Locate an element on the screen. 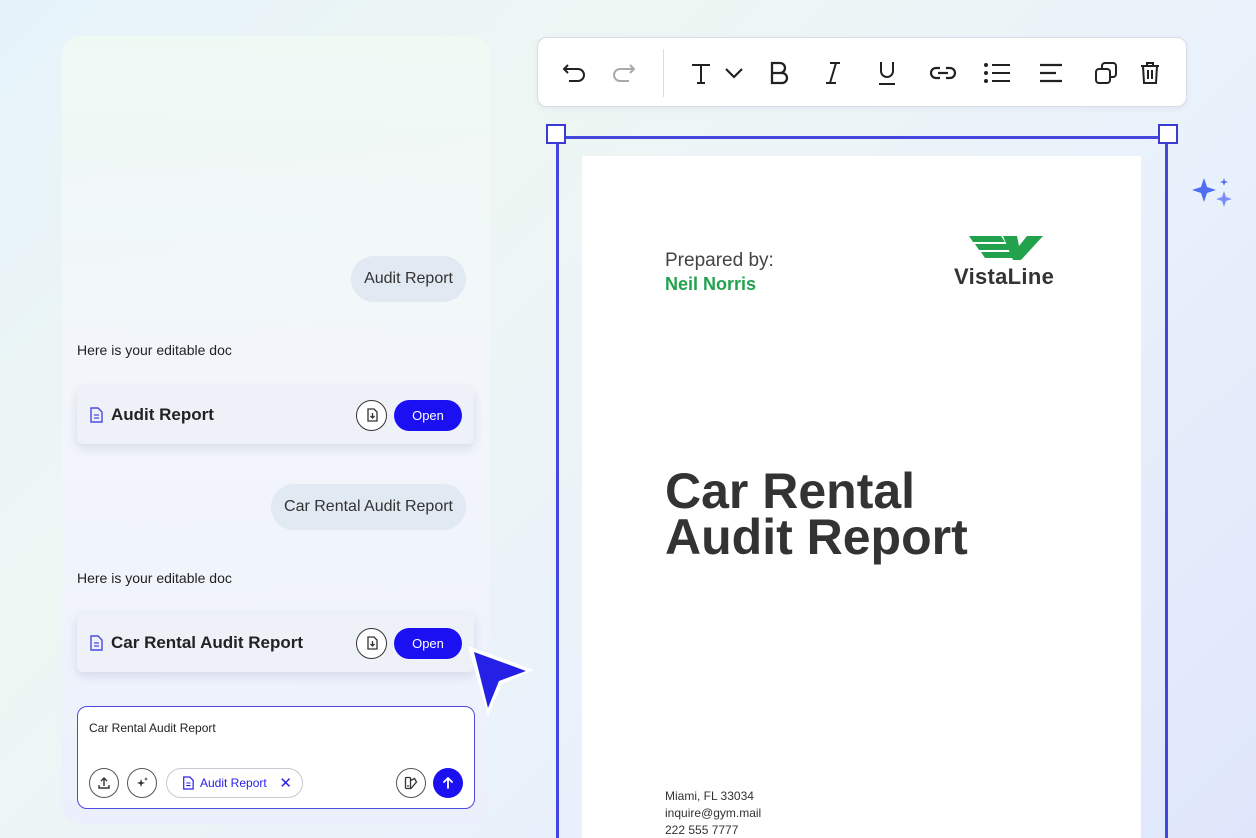  close-icon: ✕ is located at coordinates (285, 783).